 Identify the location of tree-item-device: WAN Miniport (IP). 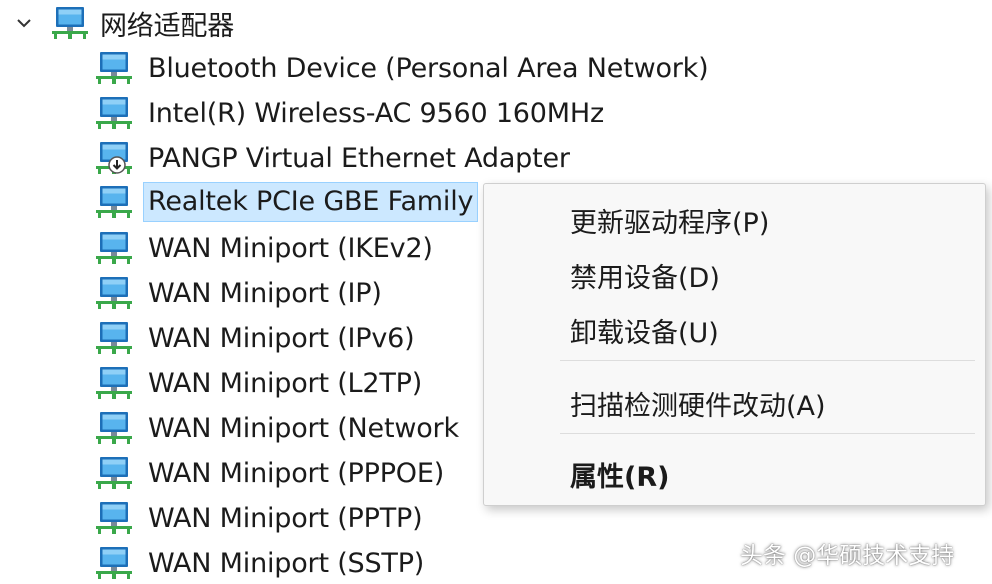
(238, 293).